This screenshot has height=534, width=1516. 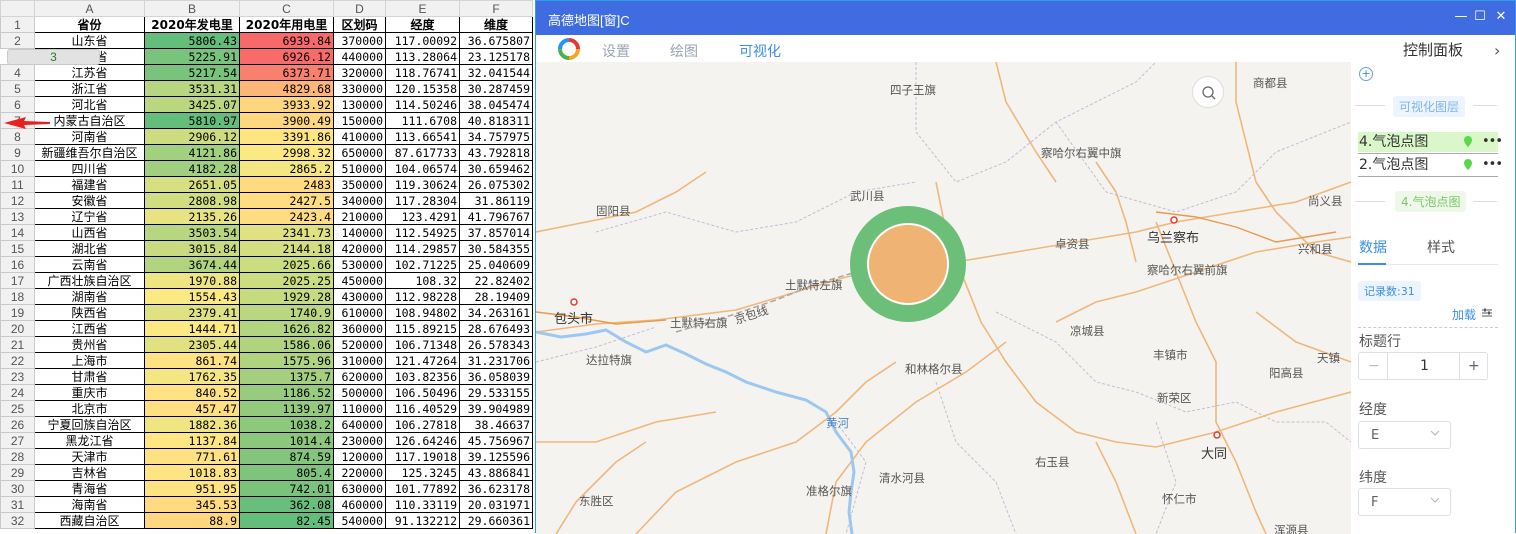 I want to click on latitude-cell: 39.904989, so click(x=496, y=408).